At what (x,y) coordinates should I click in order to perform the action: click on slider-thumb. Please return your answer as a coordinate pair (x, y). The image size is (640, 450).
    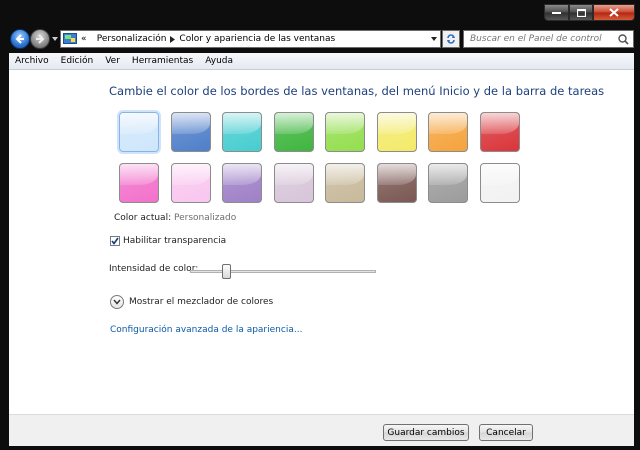
    Looking at the image, I should click on (226, 271).